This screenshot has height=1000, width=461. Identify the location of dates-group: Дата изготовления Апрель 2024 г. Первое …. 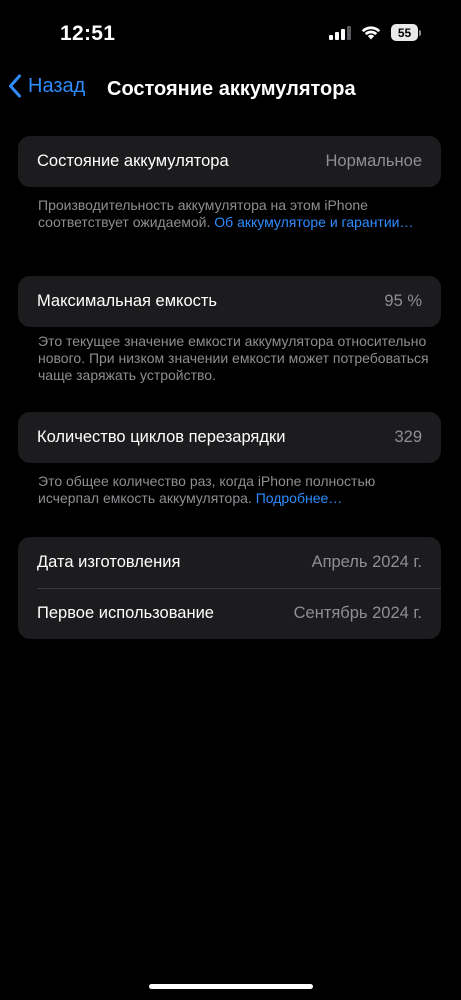
(229, 588).